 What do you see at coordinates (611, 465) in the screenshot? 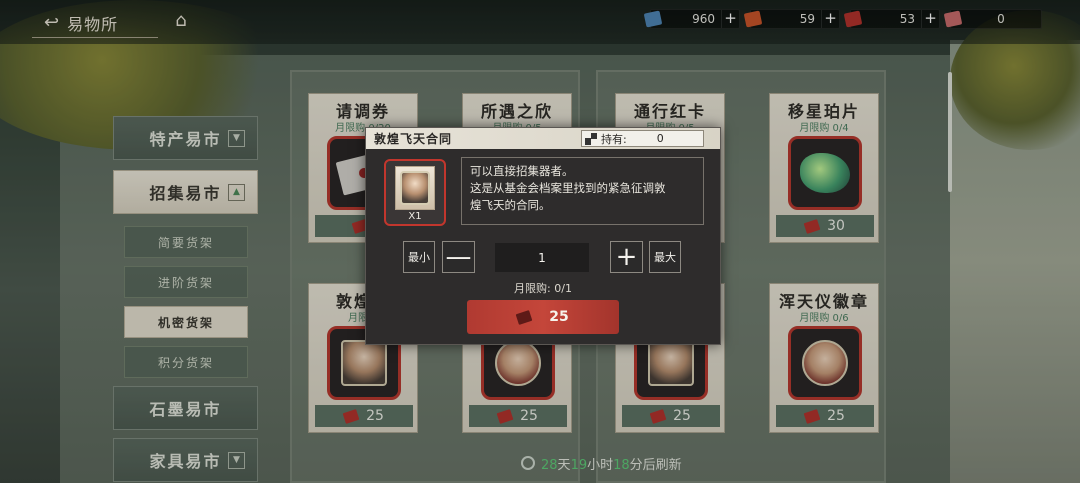
I see `refresh-text: 28天19小时18分后刷新` at bounding box center [611, 465].